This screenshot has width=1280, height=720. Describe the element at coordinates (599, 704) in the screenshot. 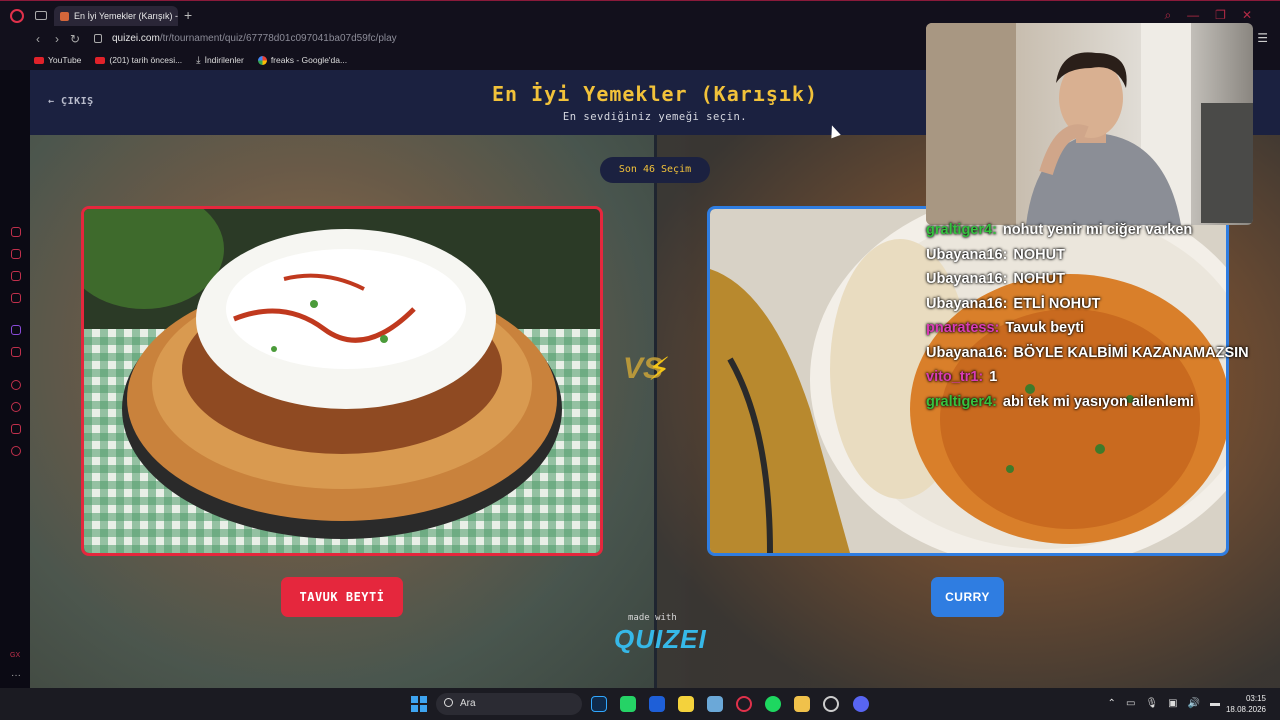

I see `photoshop-icon` at that location.